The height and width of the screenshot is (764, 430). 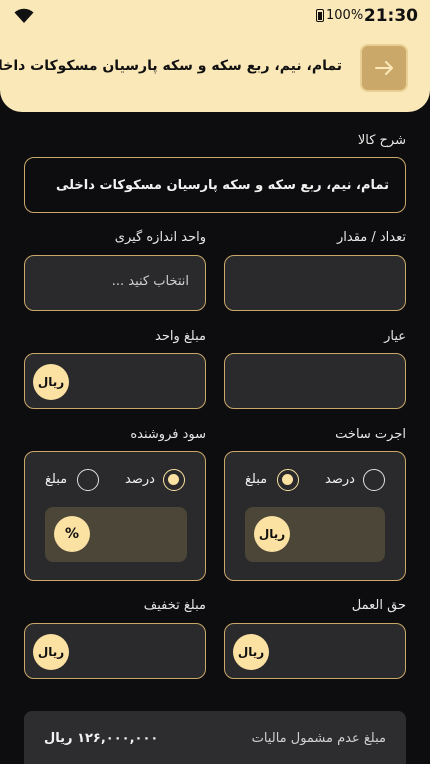 What do you see at coordinates (160, 237) in the screenshot?
I see `unit-label: واحد اندازه گیری` at bounding box center [160, 237].